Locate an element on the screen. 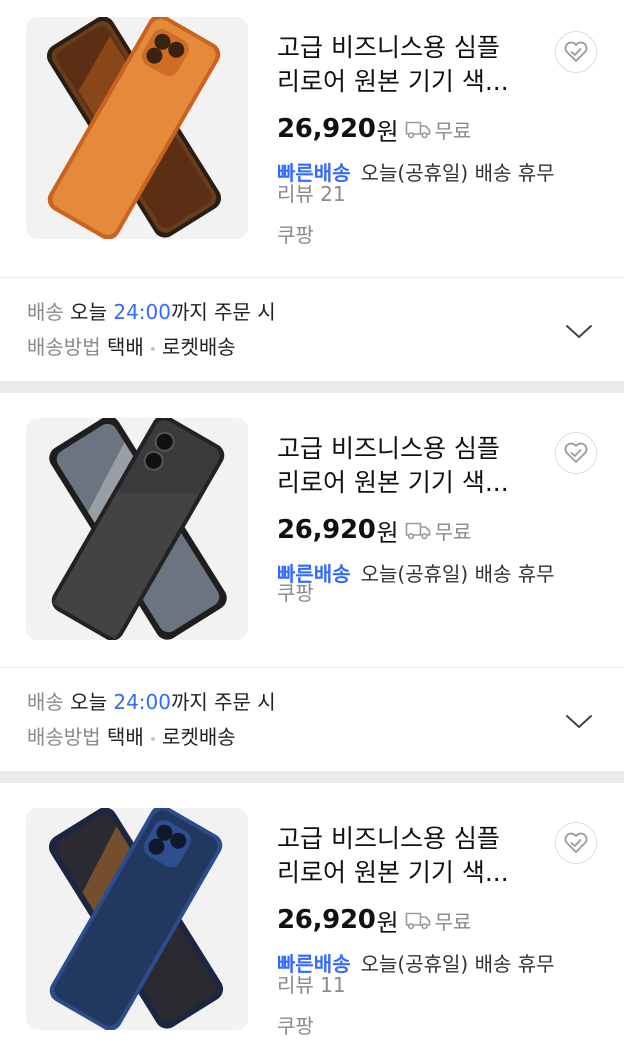 The height and width of the screenshot is (1041, 624). shipping-row: 빠른배송 오늘(공휴일) 배송 휴무 is located at coordinates (416, 572).